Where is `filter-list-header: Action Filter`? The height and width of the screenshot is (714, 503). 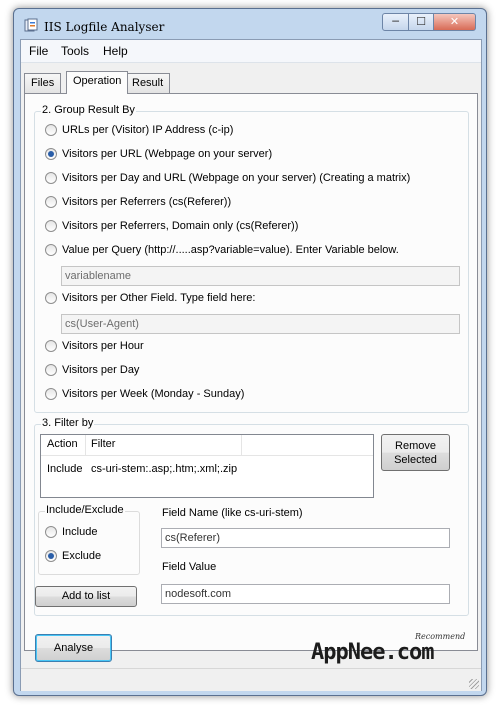 filter-list-header: Action Filter is located at coordinates (207, 445).